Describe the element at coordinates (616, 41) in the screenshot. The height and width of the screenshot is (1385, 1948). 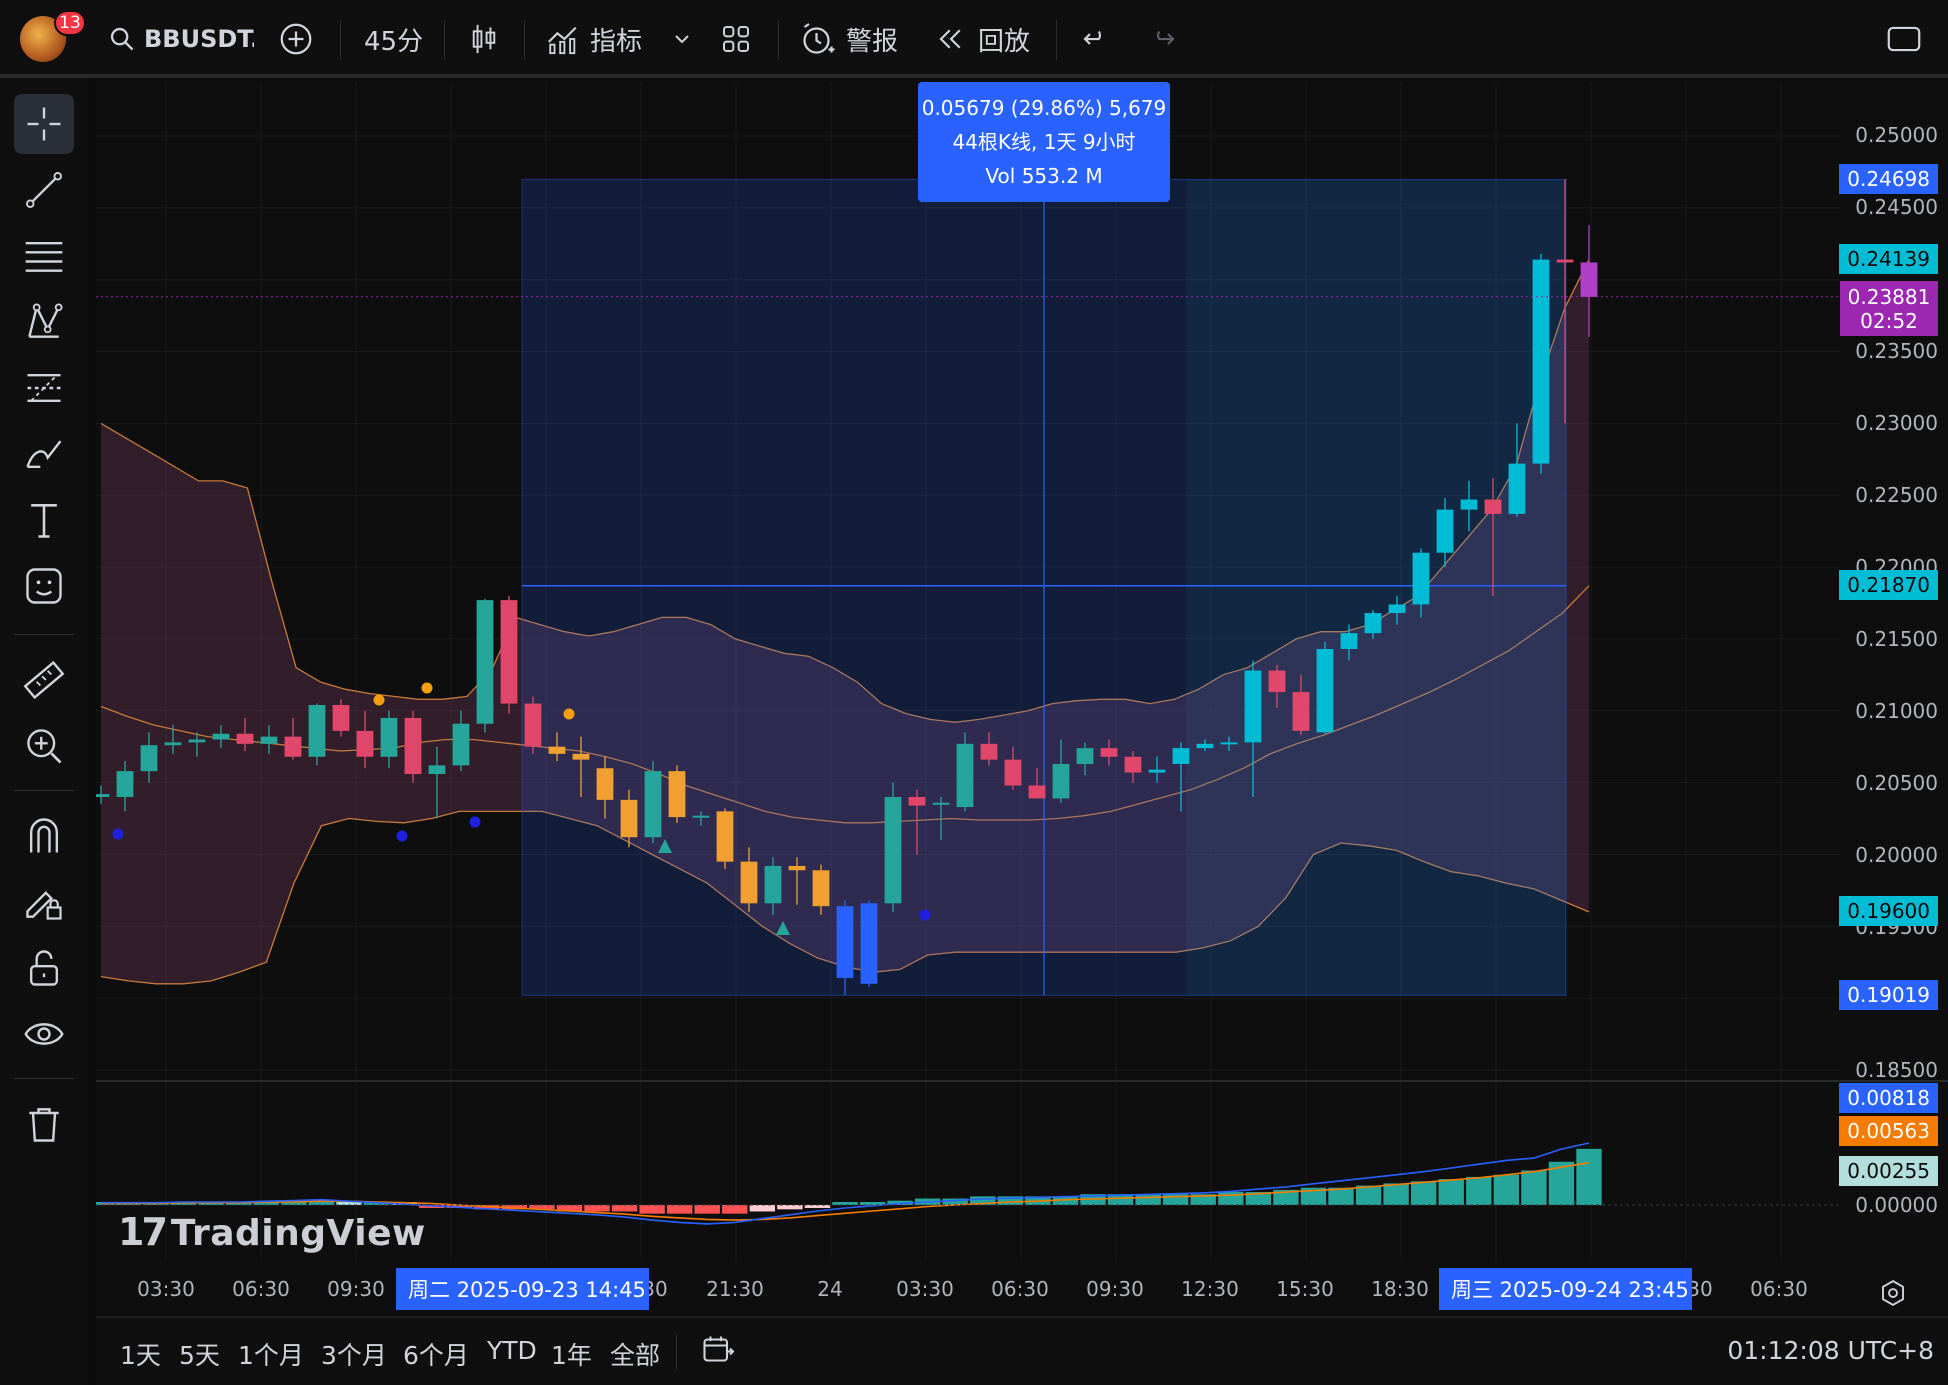
I see `indicators-label: 指标` at that location.